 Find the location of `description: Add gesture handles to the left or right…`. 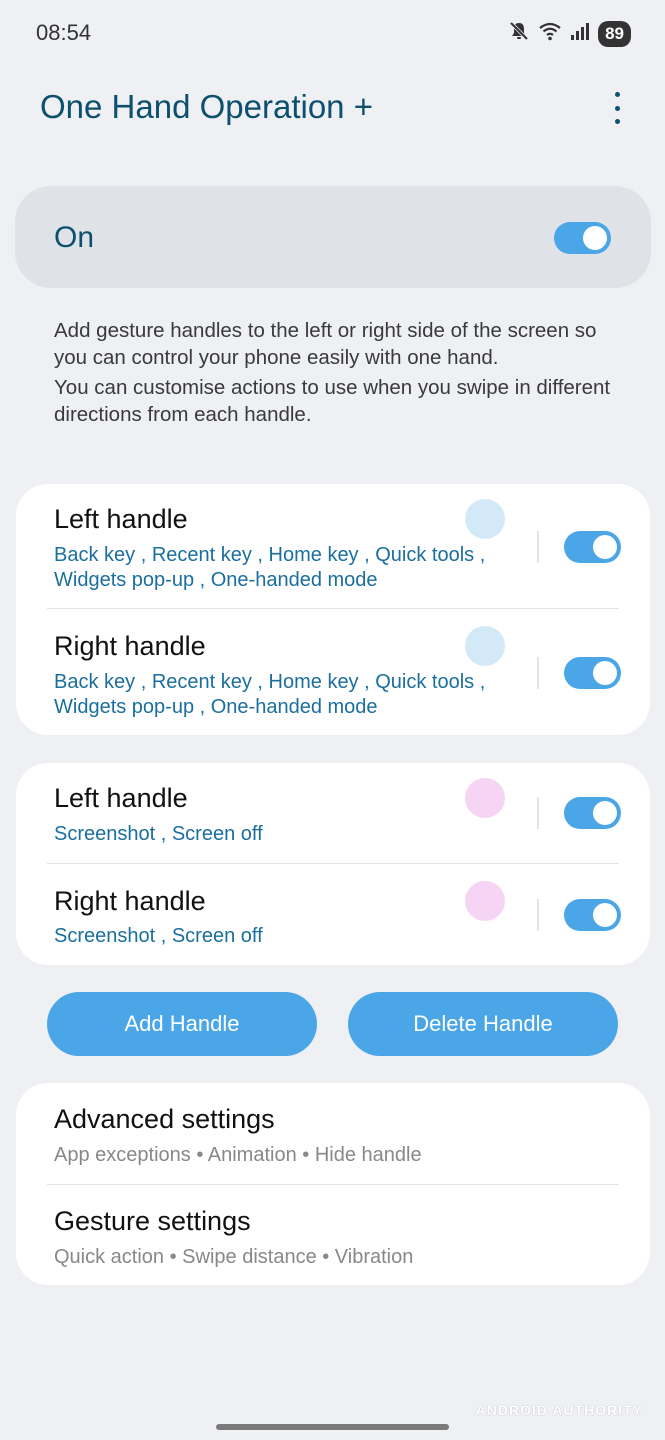

description: Add gesture handles to the left or right… is located at coordinates (339, 375).